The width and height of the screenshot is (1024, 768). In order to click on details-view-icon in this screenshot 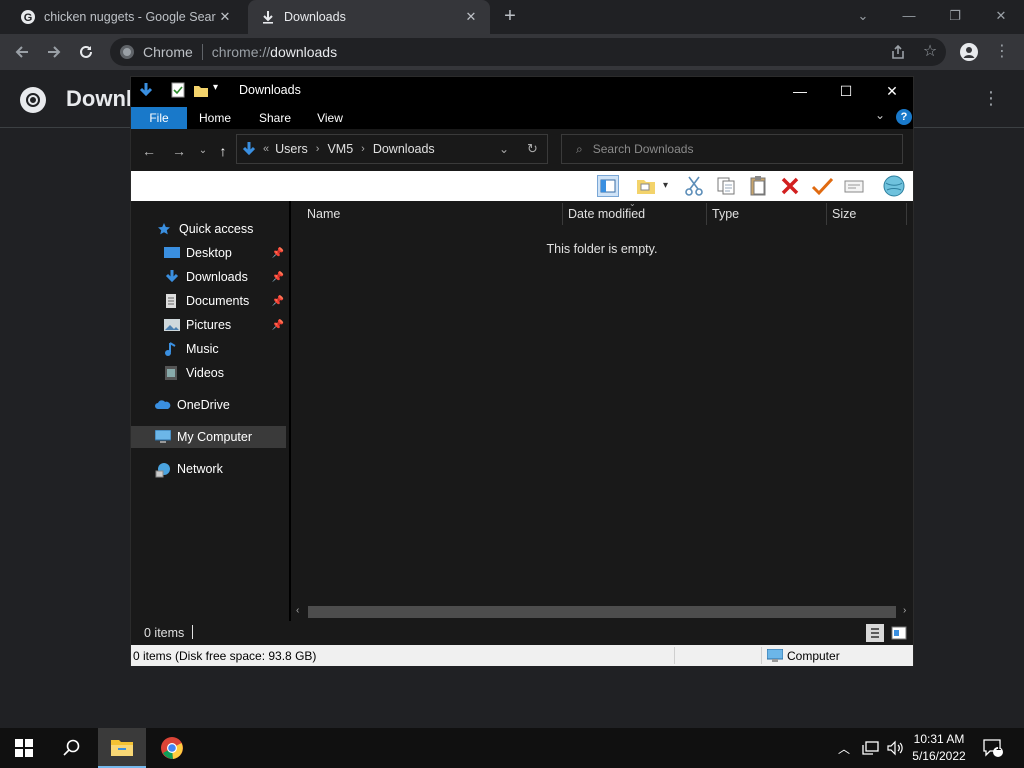, I will do `click(875, 633)`.